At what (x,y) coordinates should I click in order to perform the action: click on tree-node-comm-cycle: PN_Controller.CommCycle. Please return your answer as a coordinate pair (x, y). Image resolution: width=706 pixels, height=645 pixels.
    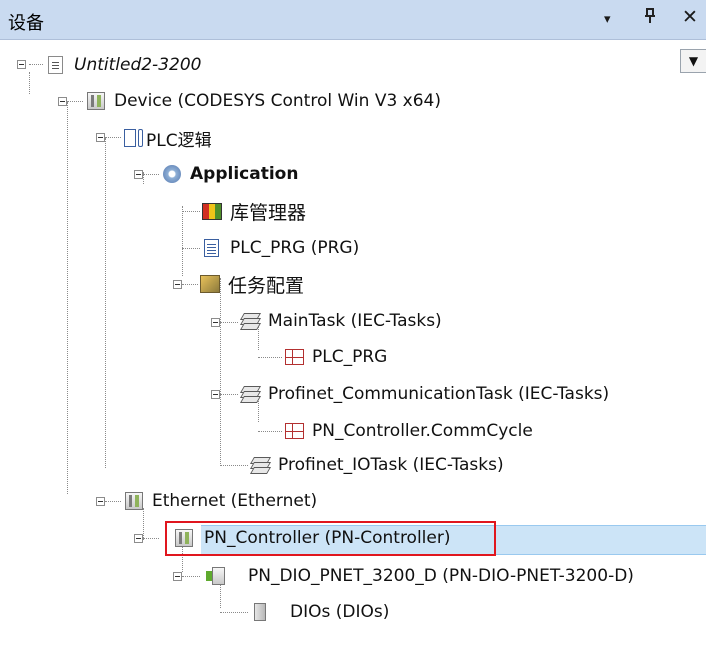
    Looking at the image, I should click on (408, 431).